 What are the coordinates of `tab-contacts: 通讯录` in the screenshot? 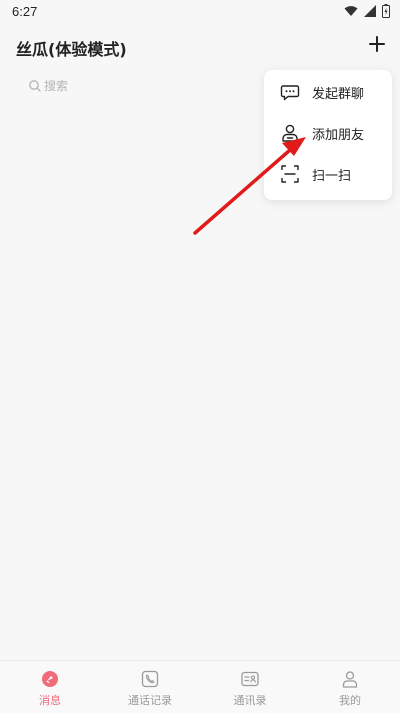 It's located at (250, 687).